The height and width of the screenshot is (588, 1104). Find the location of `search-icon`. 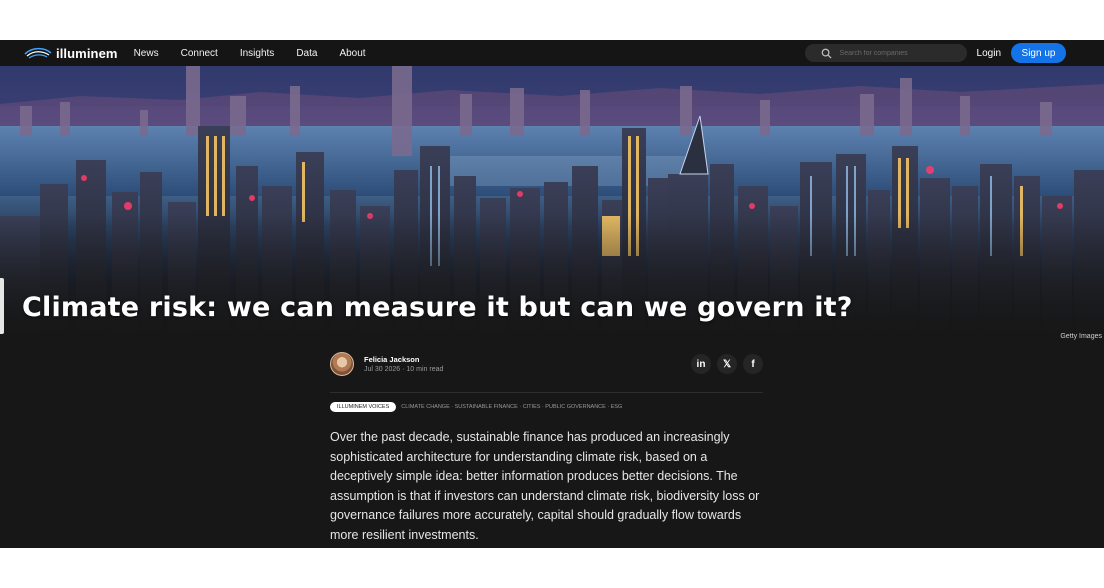

search-icon is located at coordinates (826, 53).